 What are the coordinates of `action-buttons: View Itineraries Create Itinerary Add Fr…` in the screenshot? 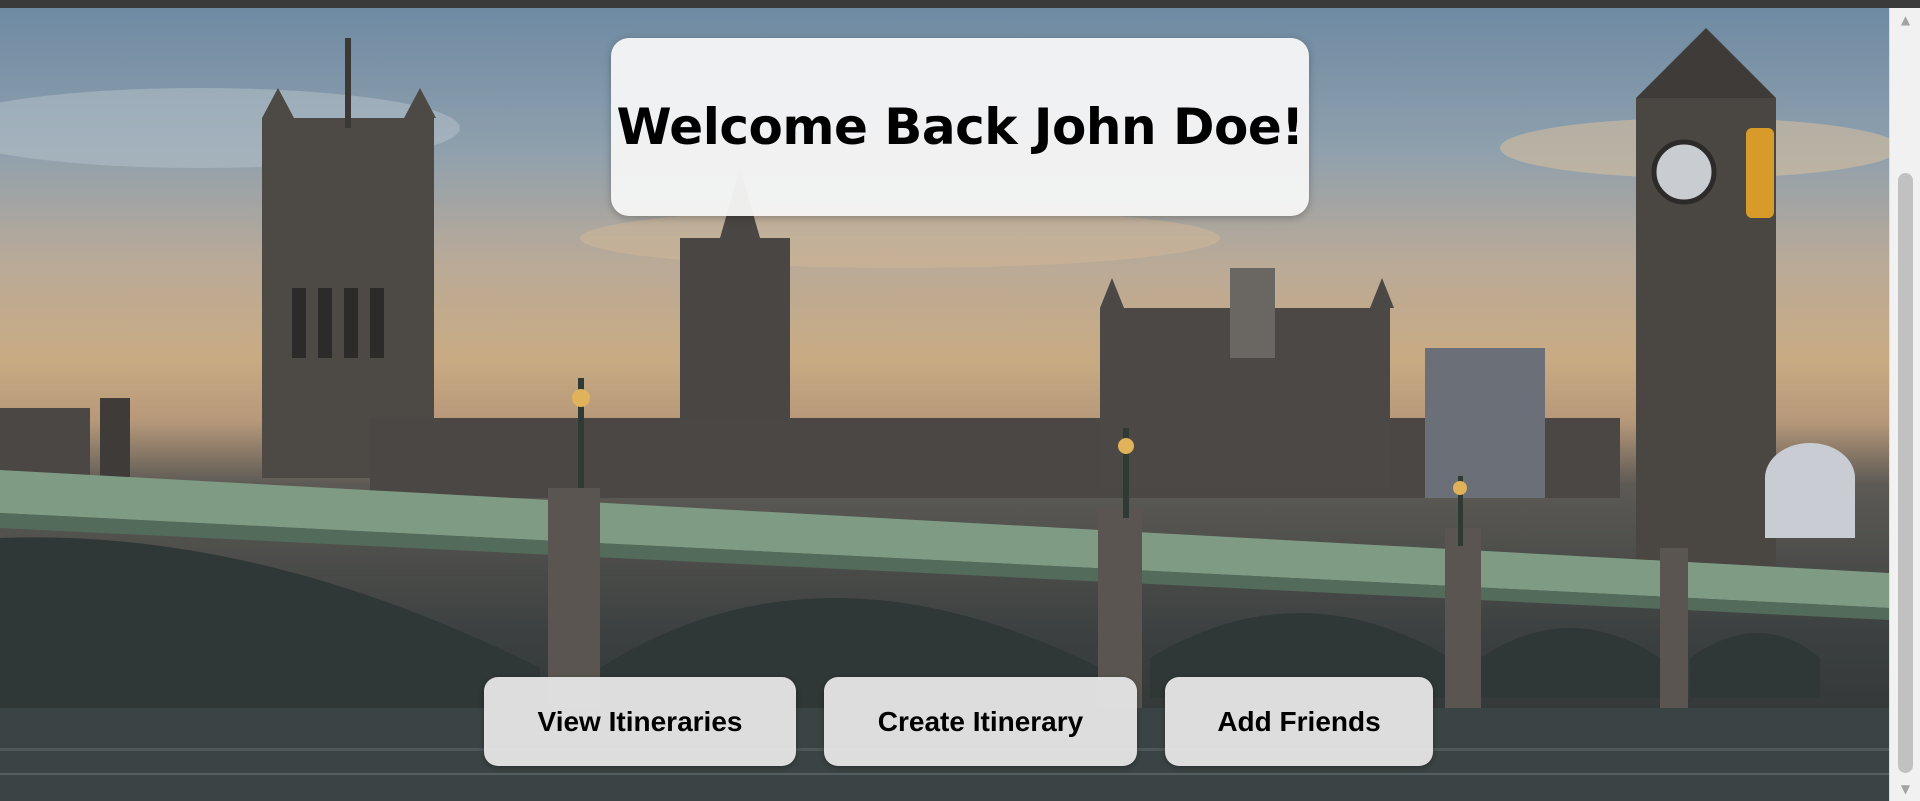 It's located at (958, 721).